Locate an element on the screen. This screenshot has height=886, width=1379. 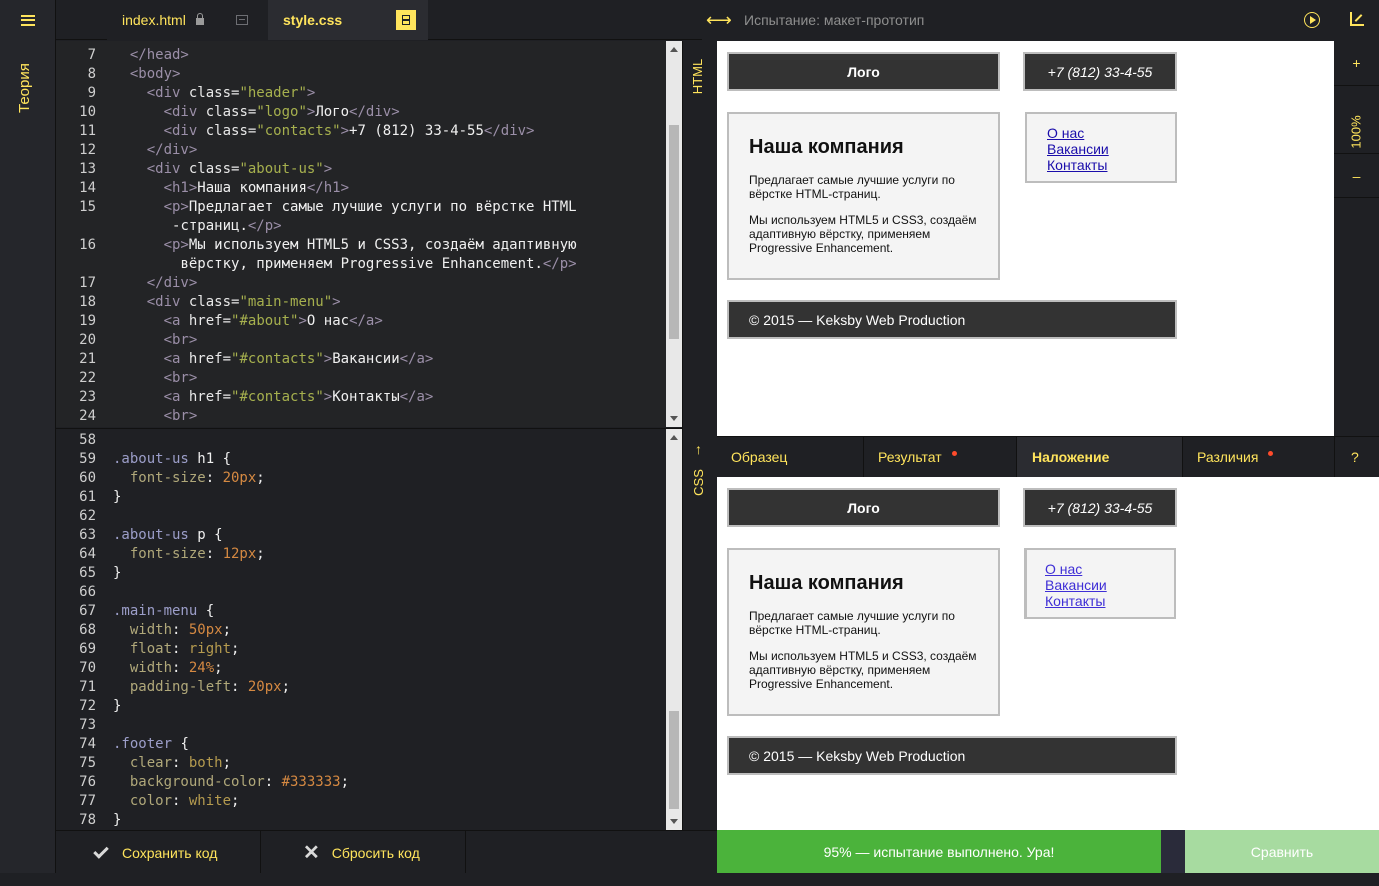
code-text: width: 50px; is located at coordinates (172, 630).